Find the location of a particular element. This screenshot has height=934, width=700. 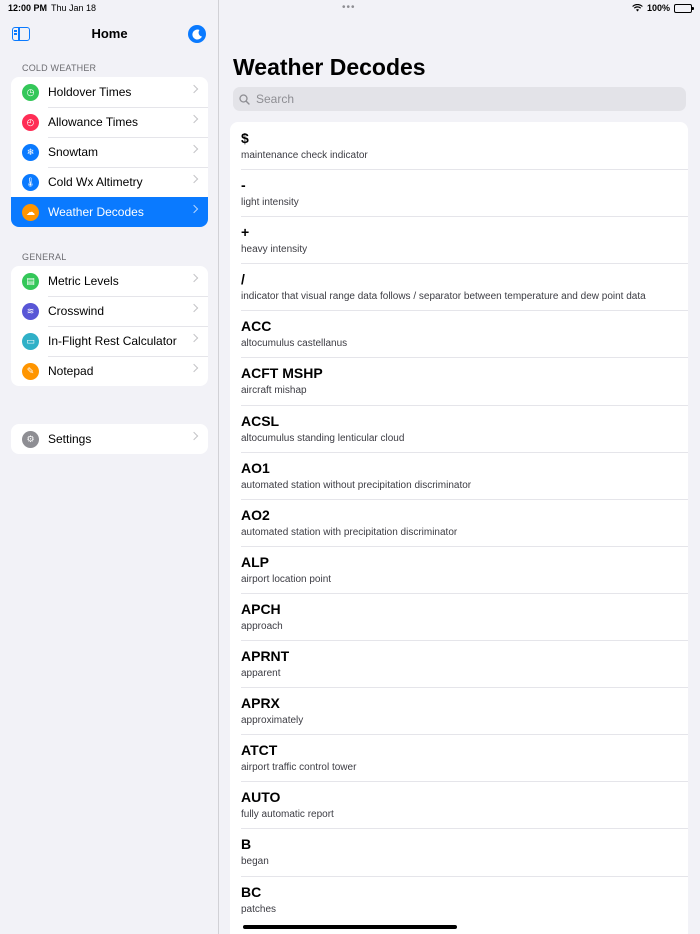

list-item: + heavy intensity is located at coordinates (459, 239).